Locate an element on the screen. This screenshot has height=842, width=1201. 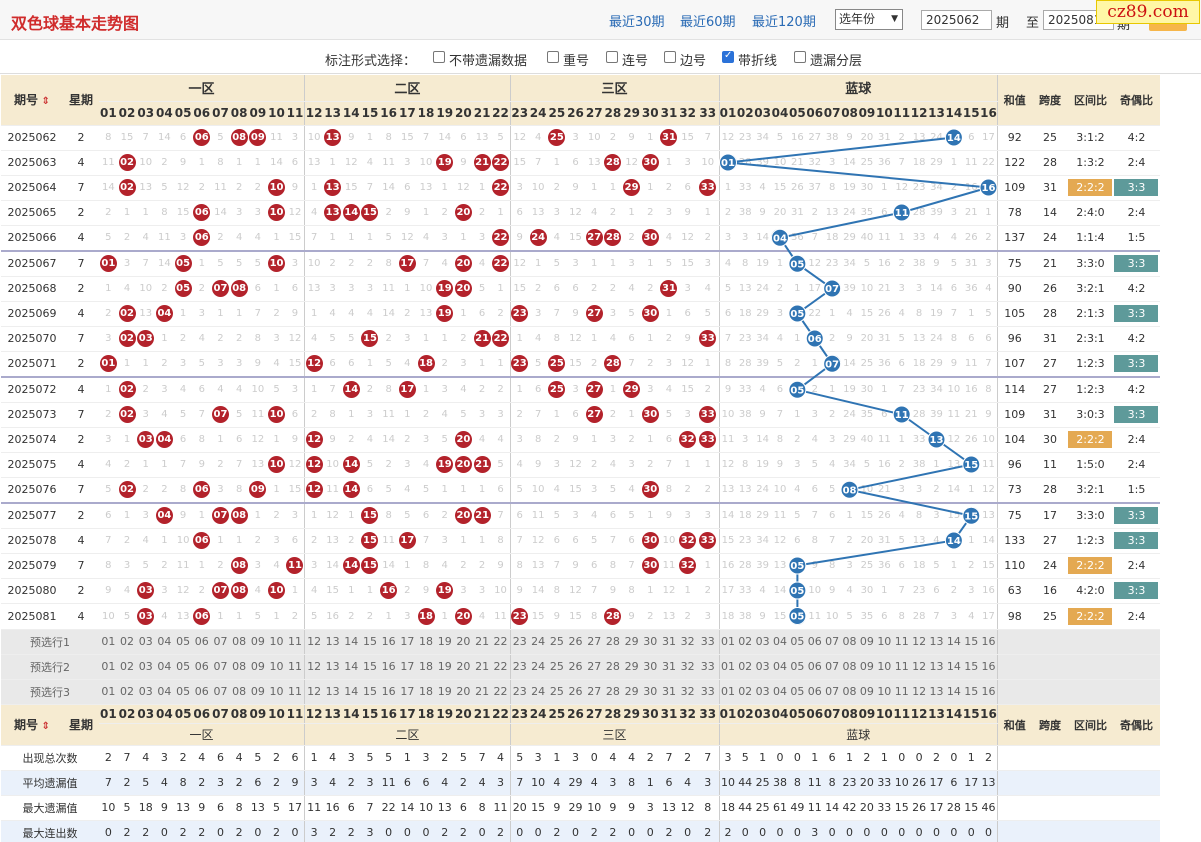
preselect-red-number: 28 is located at coordinates (613, 692).